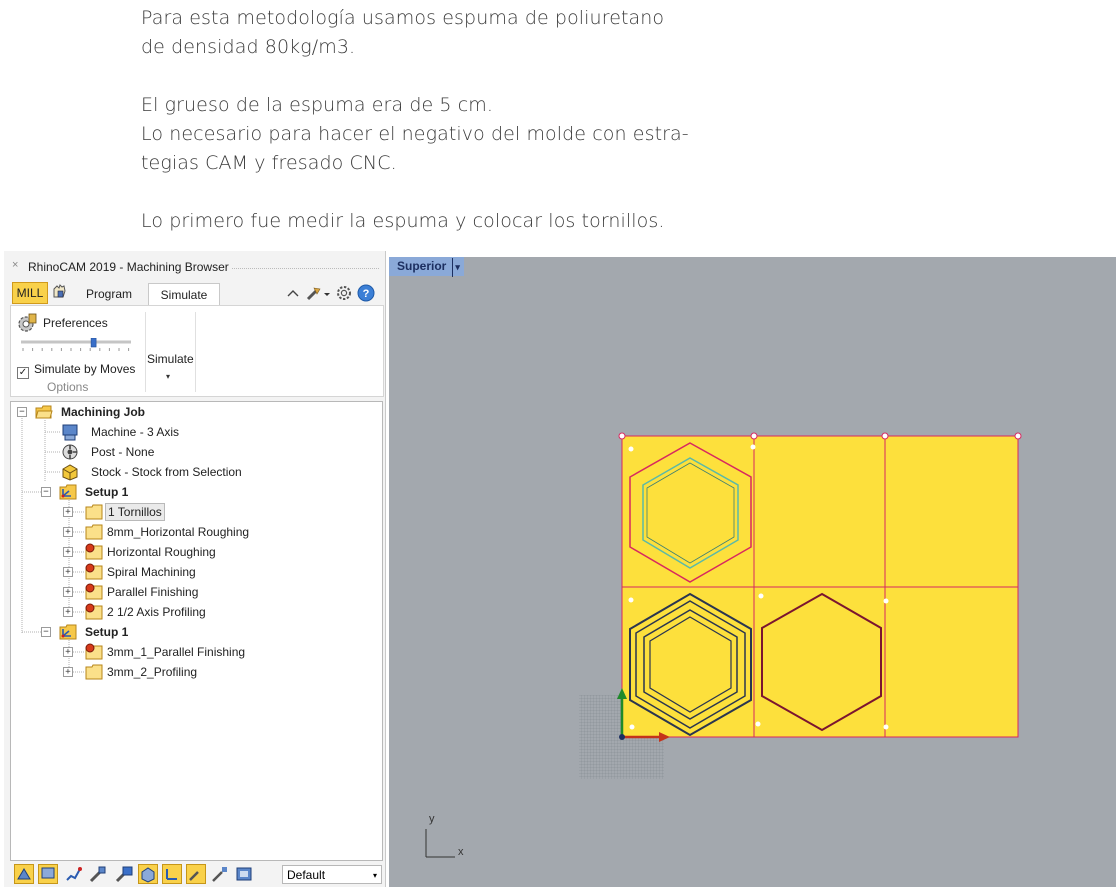 This screenshot has width=1116, height=887. Describe the element at coordinates (191, 412) in the screenshot. I see `tree-node-machining-job: − Machining Job` at that location.